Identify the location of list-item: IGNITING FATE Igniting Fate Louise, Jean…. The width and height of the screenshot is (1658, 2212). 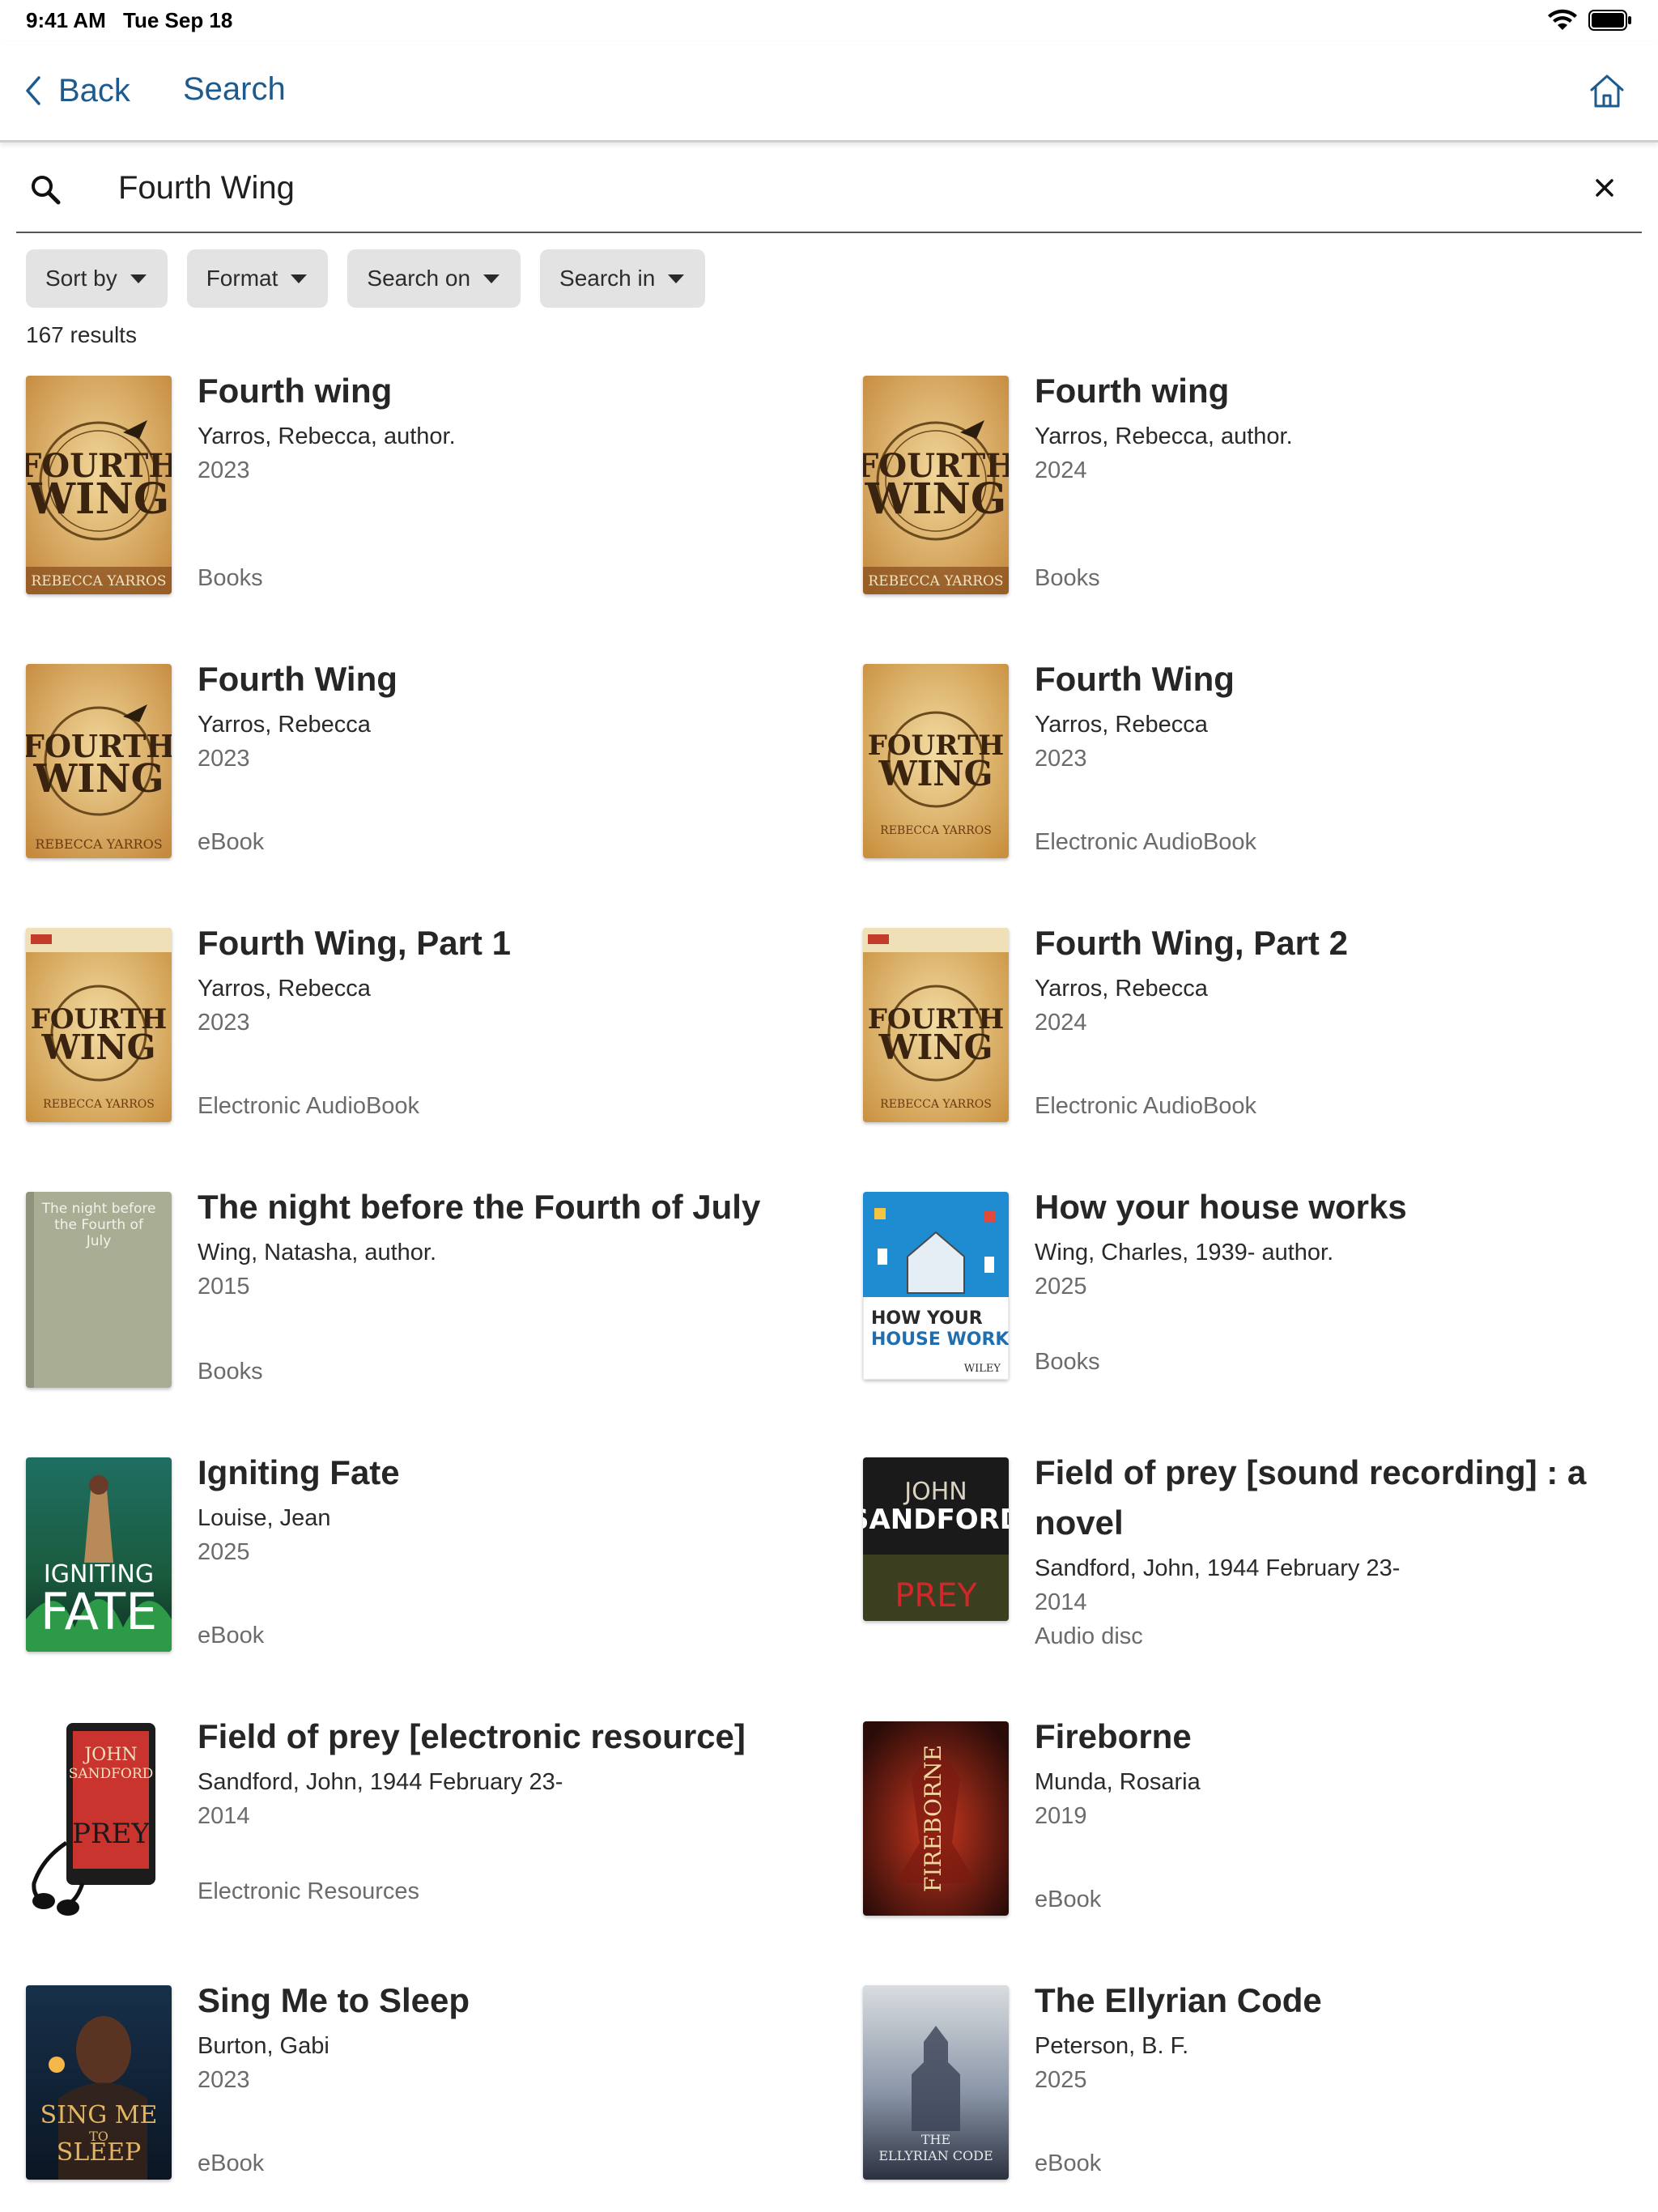
(414, 1553).